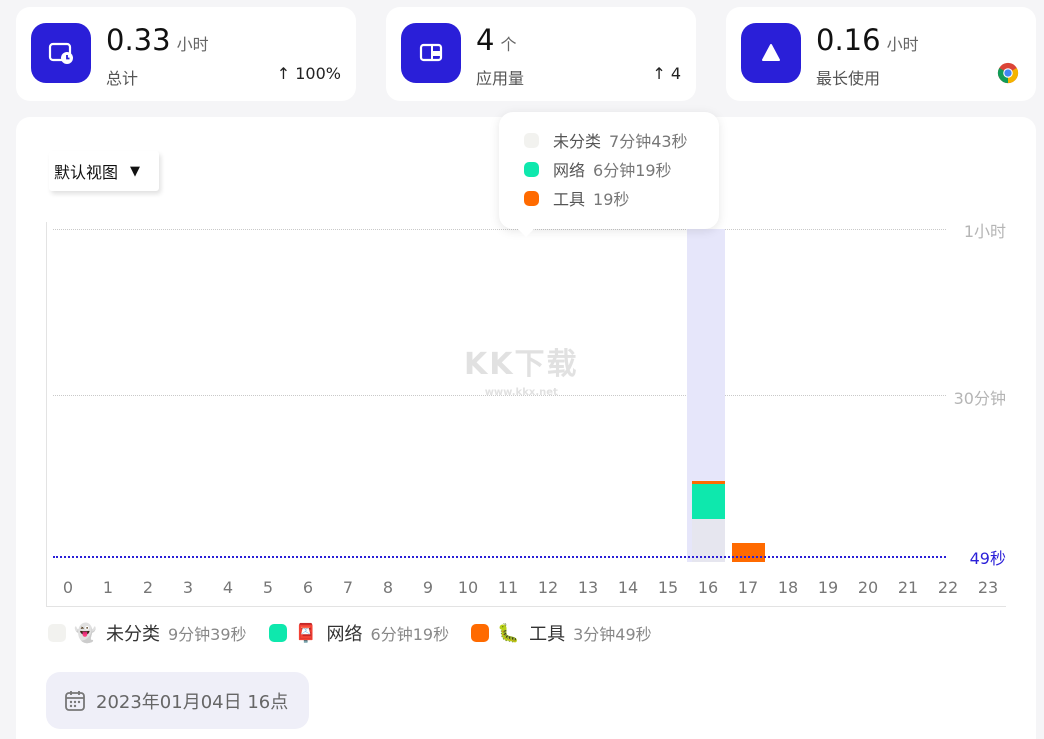 The image size is (1044, 739). Describe the element at coordinates (192, 44) in the screenshot. I see `stat-total-unit: 小时` at that location.